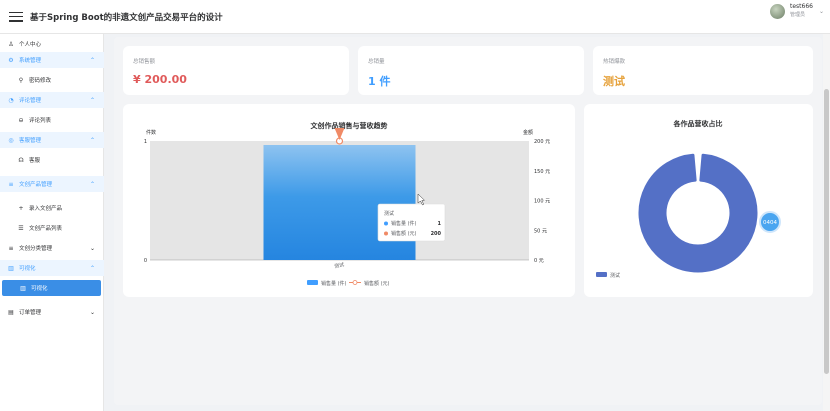  I want to click on right-tick-label: 50 元, so click(540, 231).